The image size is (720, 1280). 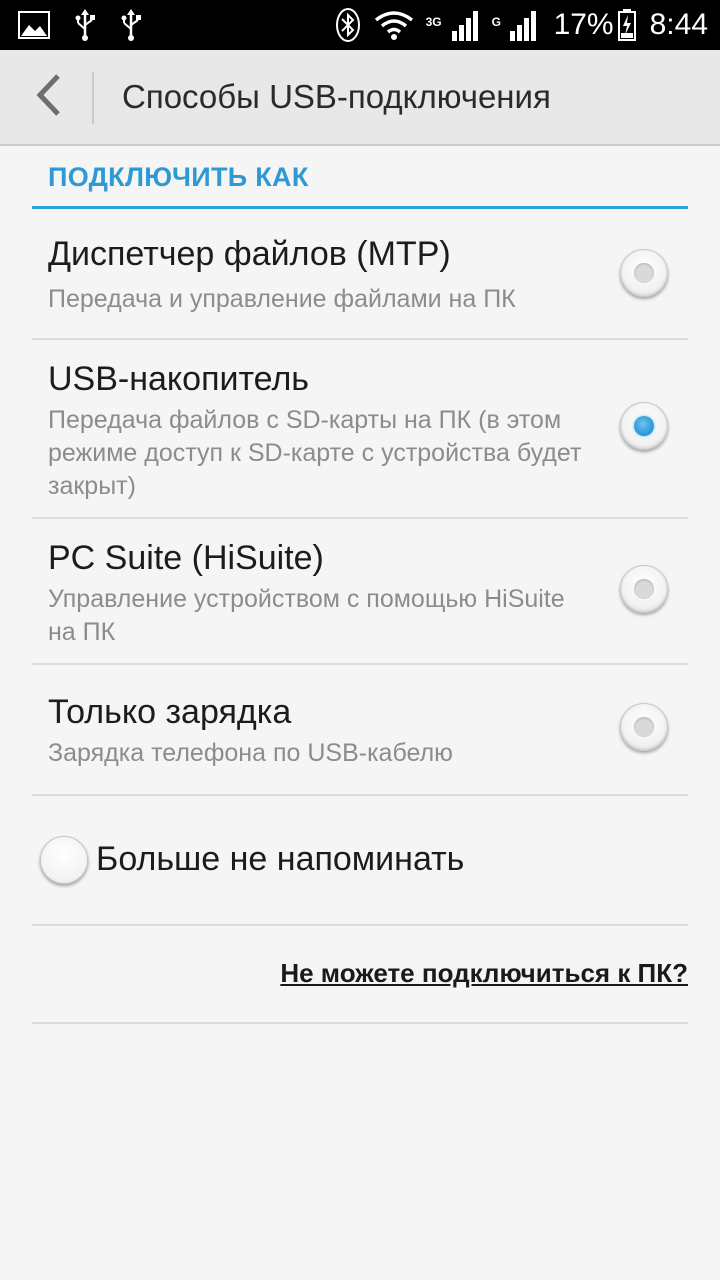 I want to click on action-bar: Способы USB-подключения, so click(x=360, y=98).